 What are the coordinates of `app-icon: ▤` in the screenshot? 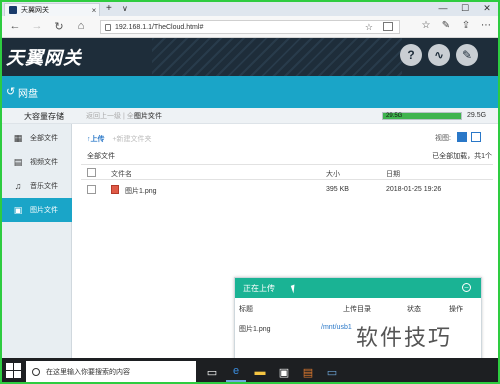 It's located at (308, 372).